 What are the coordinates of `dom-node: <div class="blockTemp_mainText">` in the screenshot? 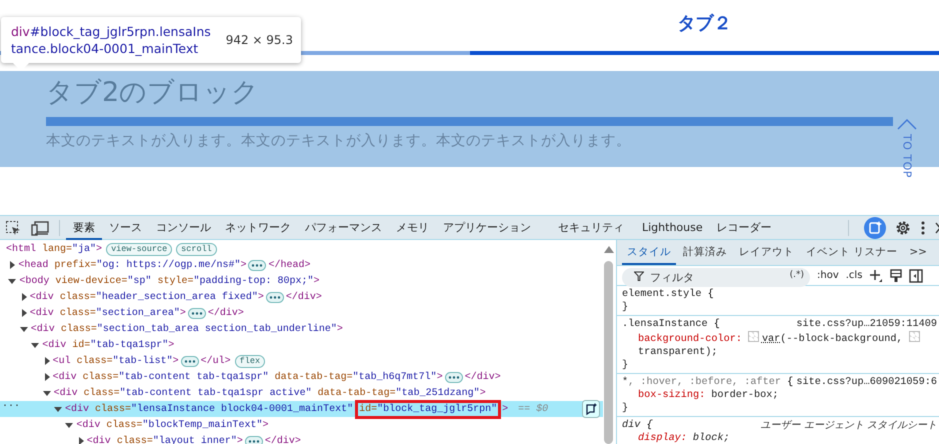 It's located at (301, 425).